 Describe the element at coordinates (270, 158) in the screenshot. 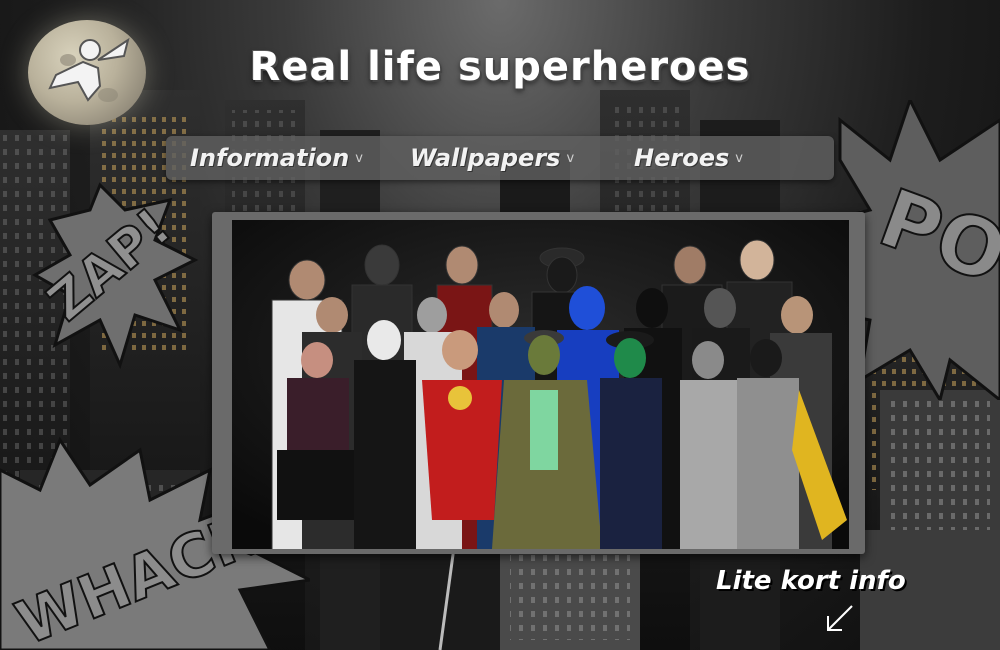

I see `nav-item-label: Information` at that location.